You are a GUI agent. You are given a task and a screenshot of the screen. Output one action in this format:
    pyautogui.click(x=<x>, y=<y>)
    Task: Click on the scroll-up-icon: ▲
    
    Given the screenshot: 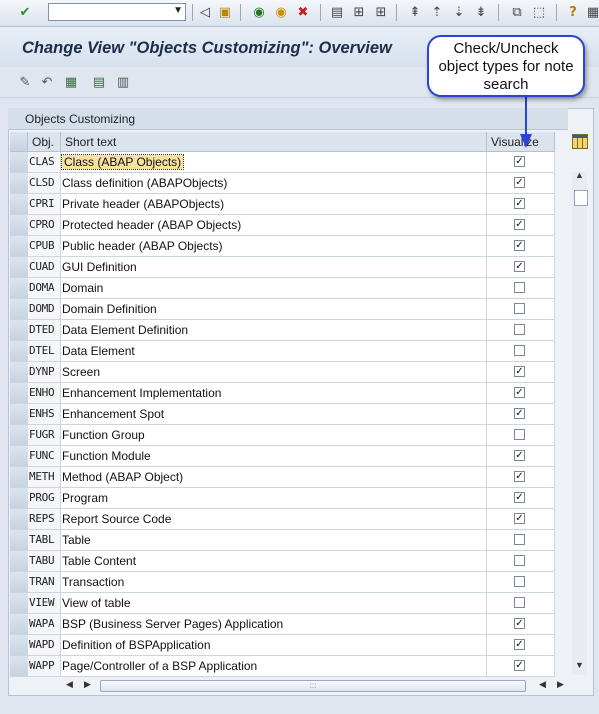 What is the action you would take?
    pyautogui.click(x=579, y=175)
    